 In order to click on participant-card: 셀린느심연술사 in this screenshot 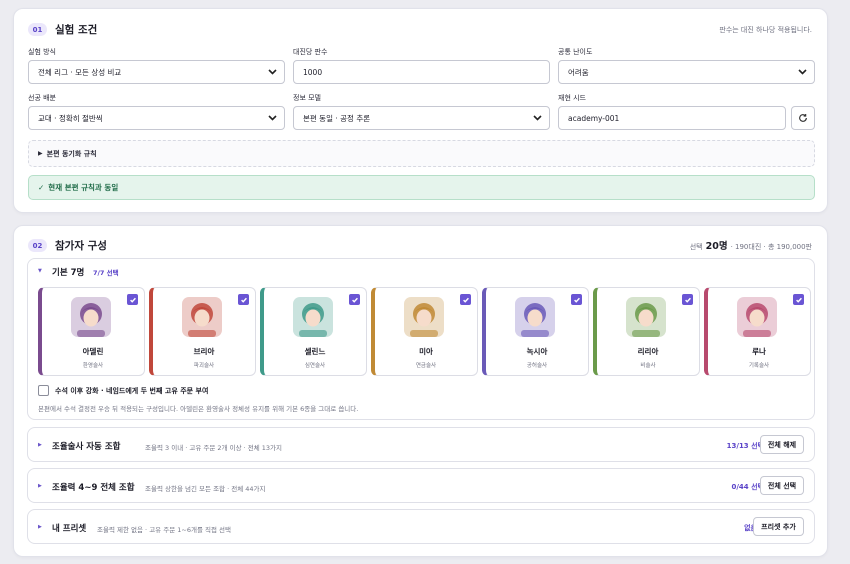, I will do `click(313, 331)`.